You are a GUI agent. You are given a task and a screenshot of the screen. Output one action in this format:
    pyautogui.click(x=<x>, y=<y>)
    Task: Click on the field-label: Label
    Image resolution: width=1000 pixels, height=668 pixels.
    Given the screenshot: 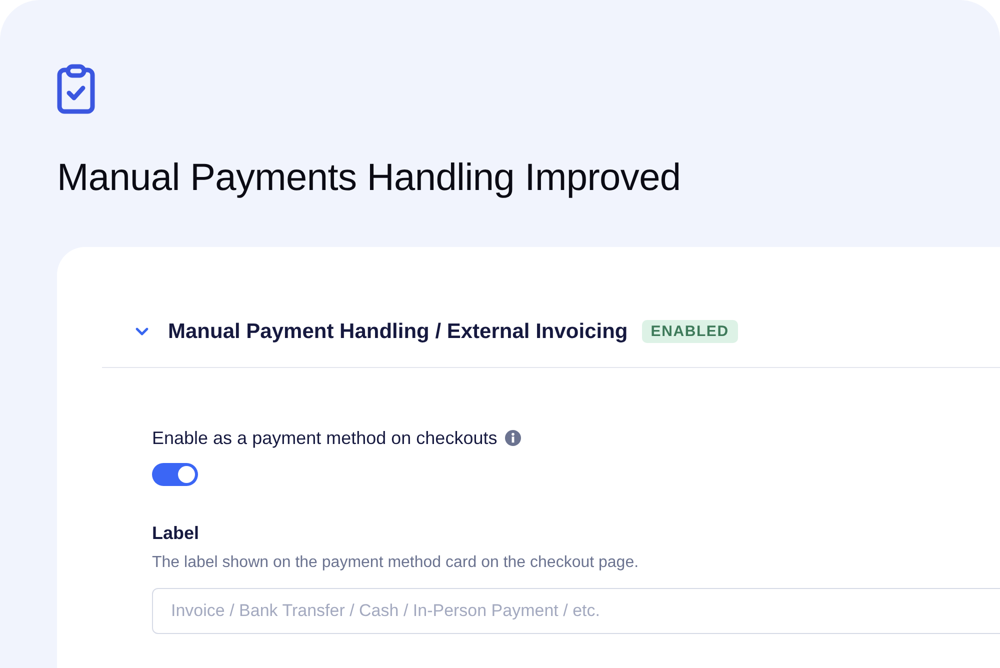 What is the action you would take?
    pyautogui.click(x=176, y=533)
    